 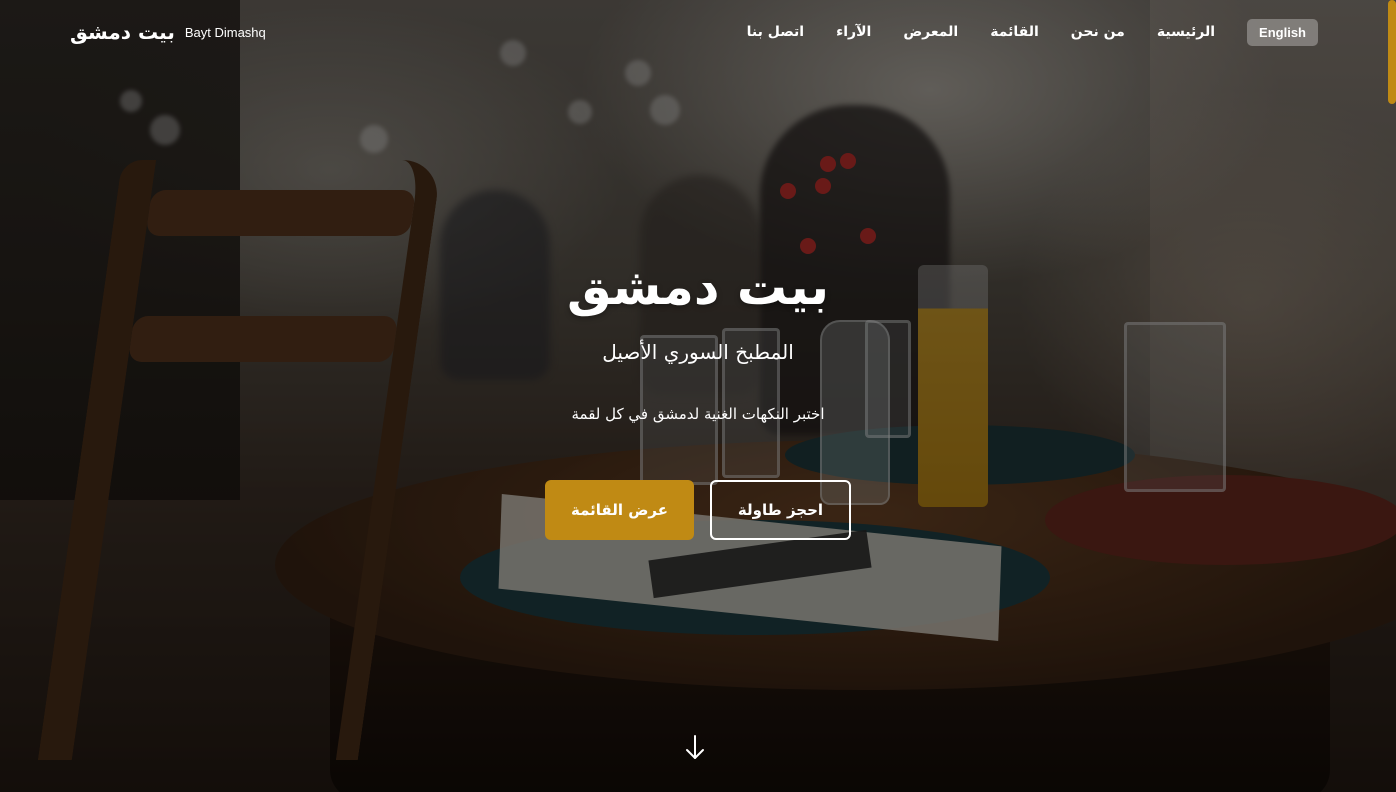 What do you see at coordinates (698, 287) in the screenshot?
I see `hero-title: بيت دمشق` at bounding box center [698, 287].